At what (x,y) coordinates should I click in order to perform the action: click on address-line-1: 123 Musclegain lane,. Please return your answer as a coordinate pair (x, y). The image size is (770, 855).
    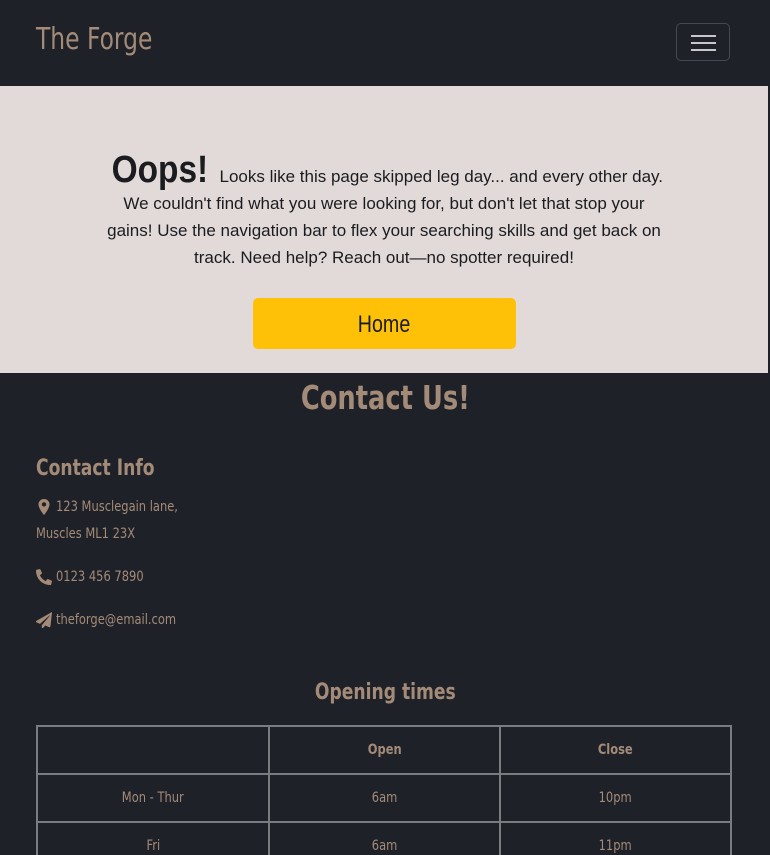
    Looking at the image, I should click on (120, 507).